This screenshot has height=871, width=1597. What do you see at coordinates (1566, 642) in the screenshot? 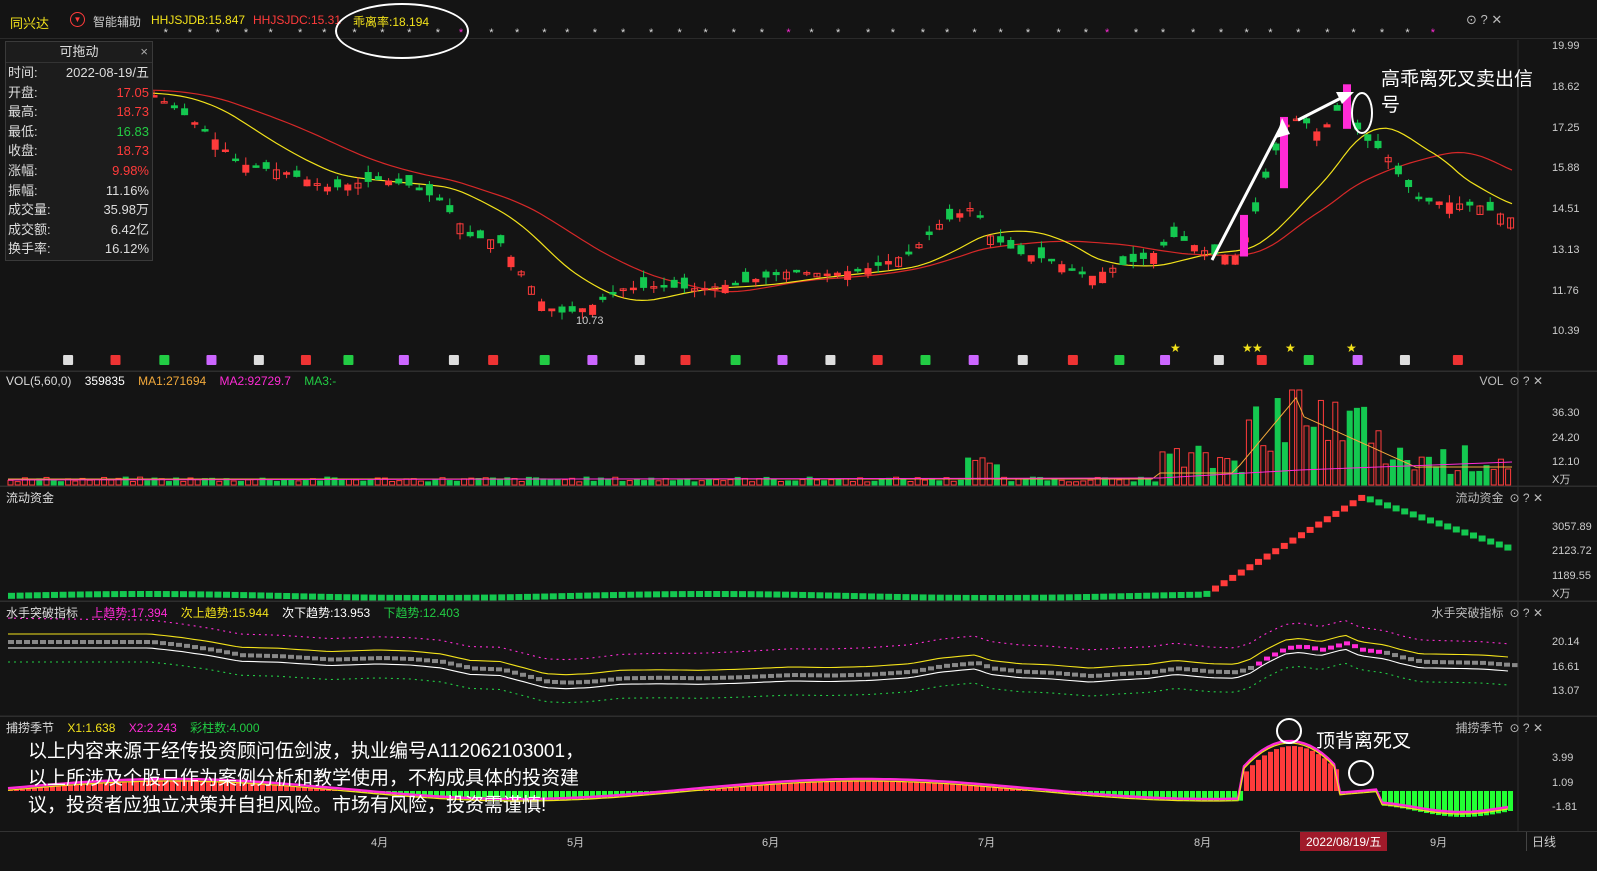
I see `trend-tick: 20.14` at bounding box center [1566, 642].